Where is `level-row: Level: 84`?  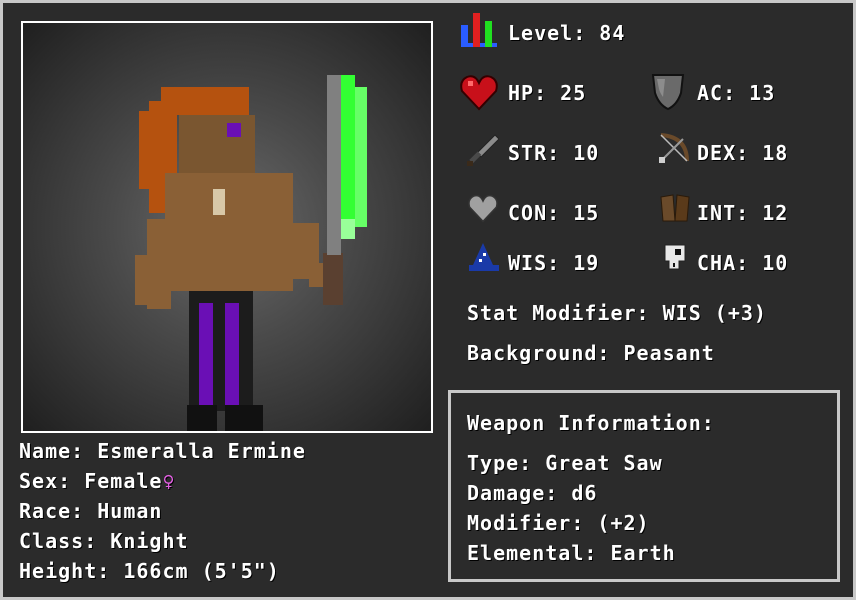
level-row: Level: 84 is located at coordinates (566, 33).